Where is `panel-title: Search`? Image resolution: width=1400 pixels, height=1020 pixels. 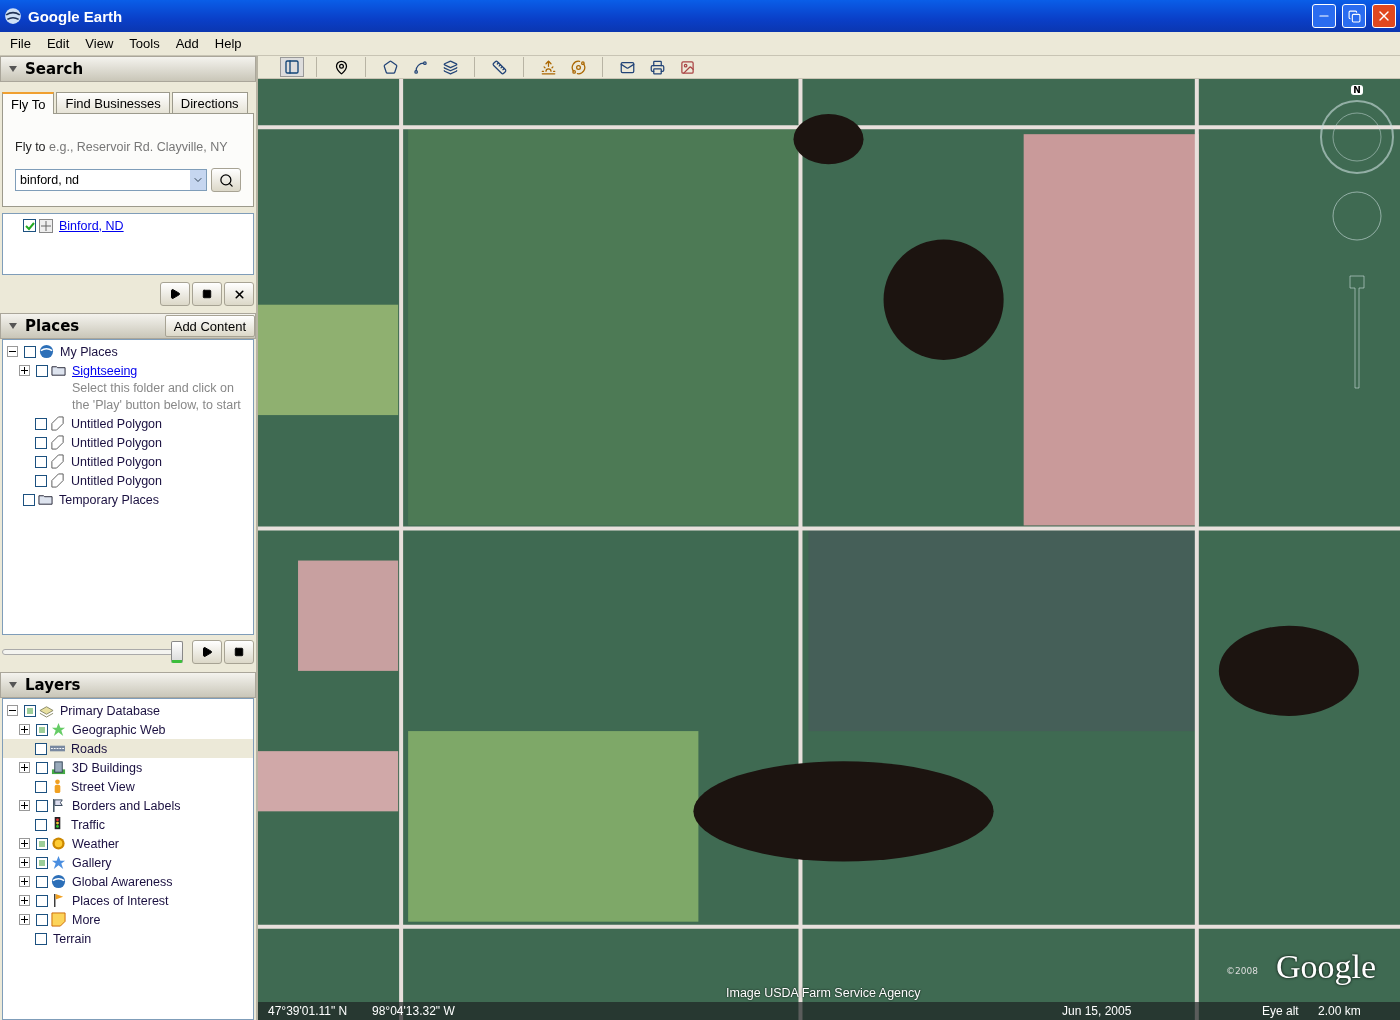 panel-title: Search is located at coordinates (55, 69).